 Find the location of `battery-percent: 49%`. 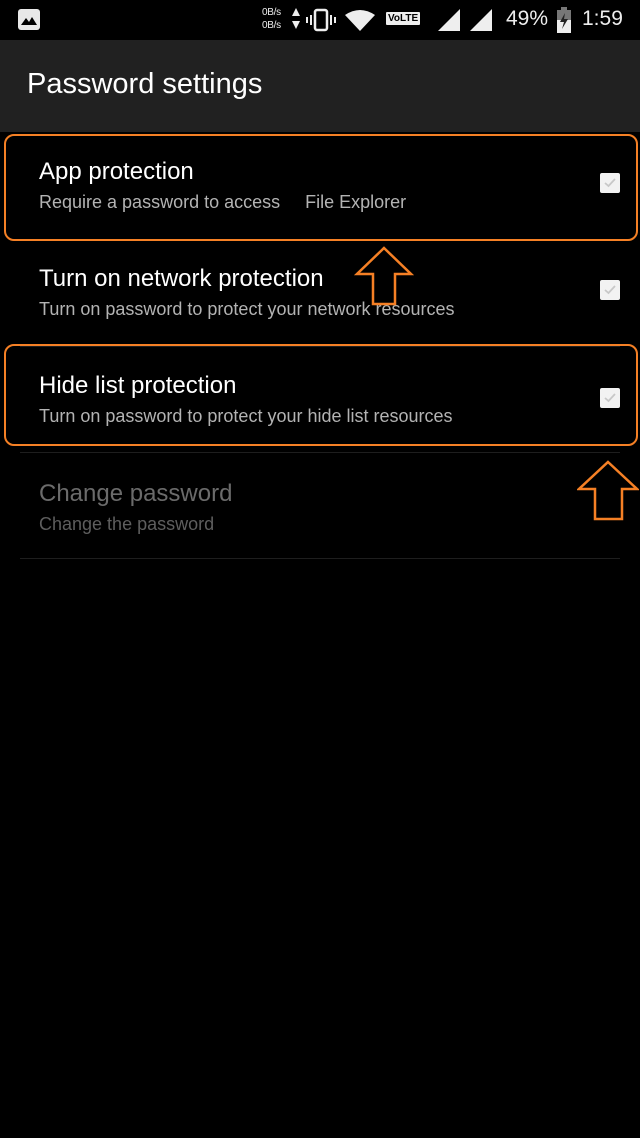

battery-percent: 49% is located at coordinates (527, 18).